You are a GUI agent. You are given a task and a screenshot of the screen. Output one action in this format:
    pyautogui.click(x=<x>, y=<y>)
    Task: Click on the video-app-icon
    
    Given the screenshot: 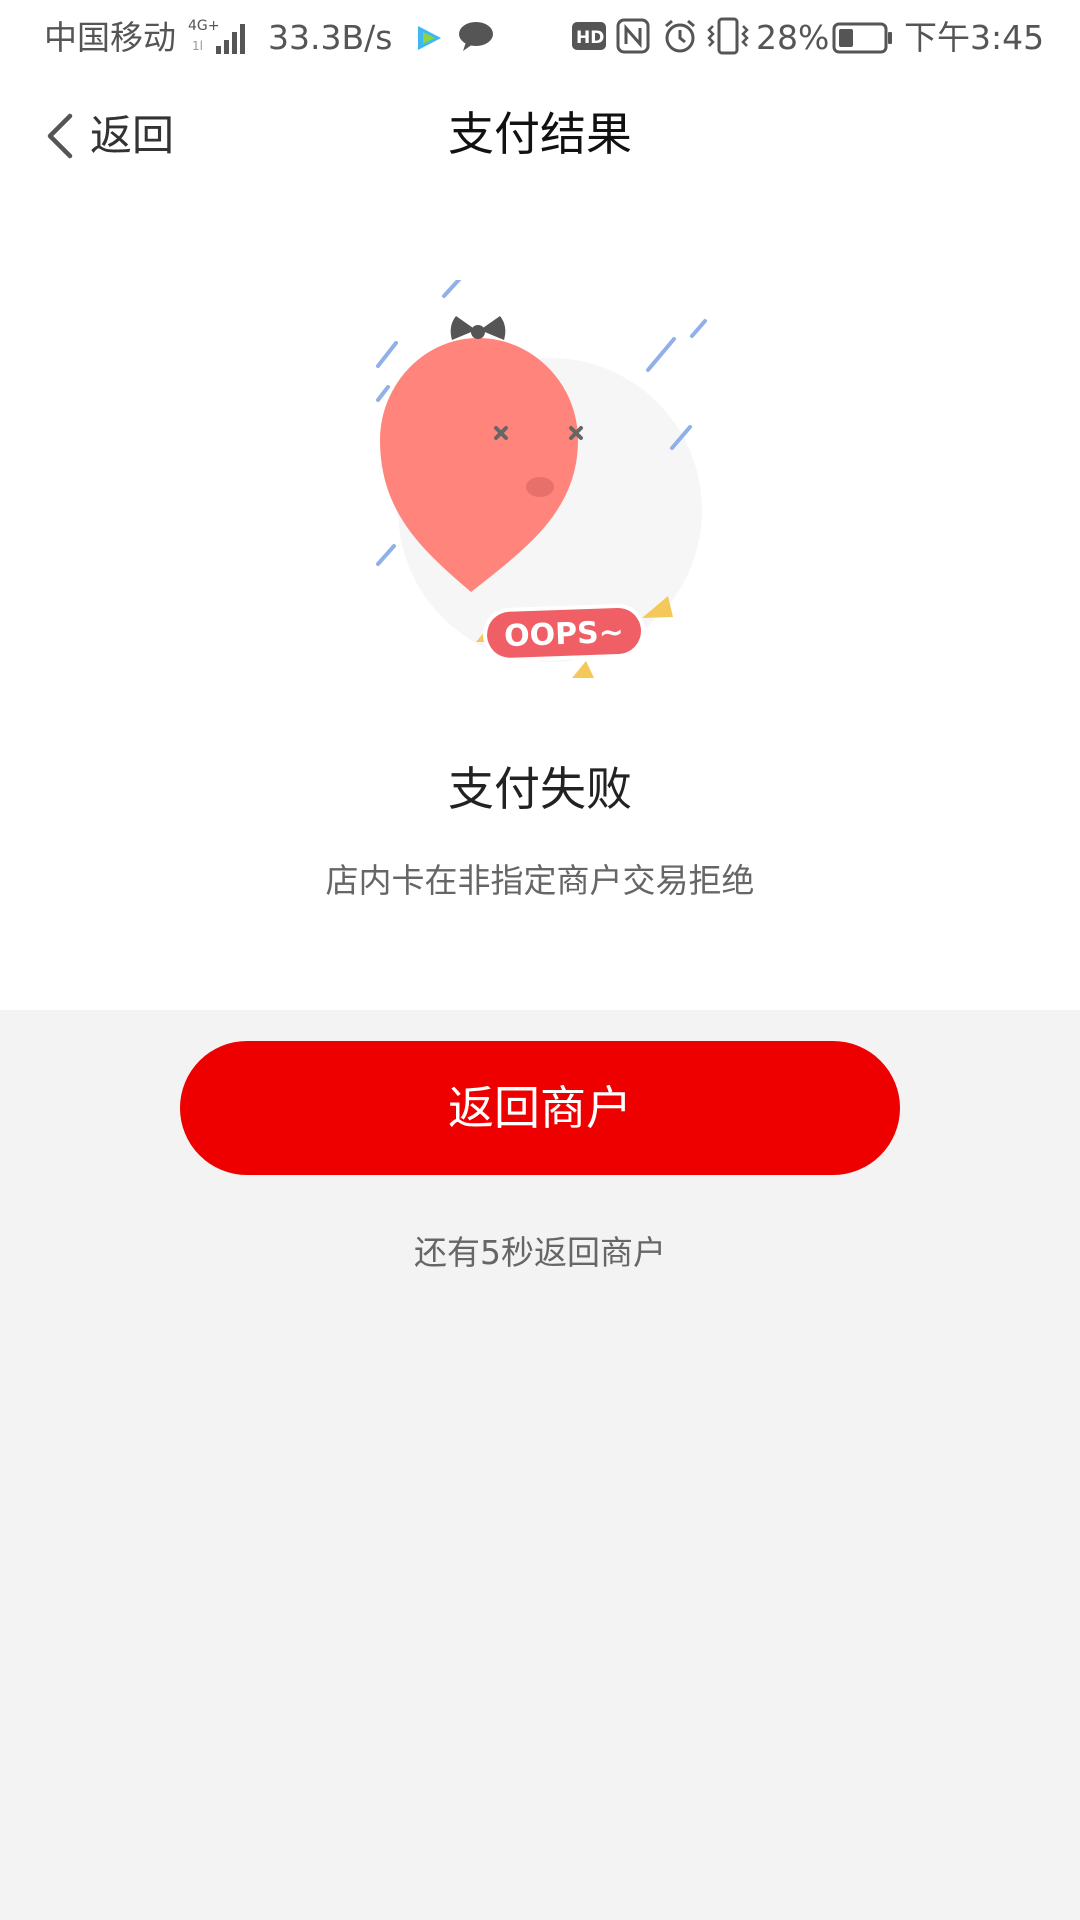 What is the action you would take?
    pyautogui.click(x=429, y=41)
    